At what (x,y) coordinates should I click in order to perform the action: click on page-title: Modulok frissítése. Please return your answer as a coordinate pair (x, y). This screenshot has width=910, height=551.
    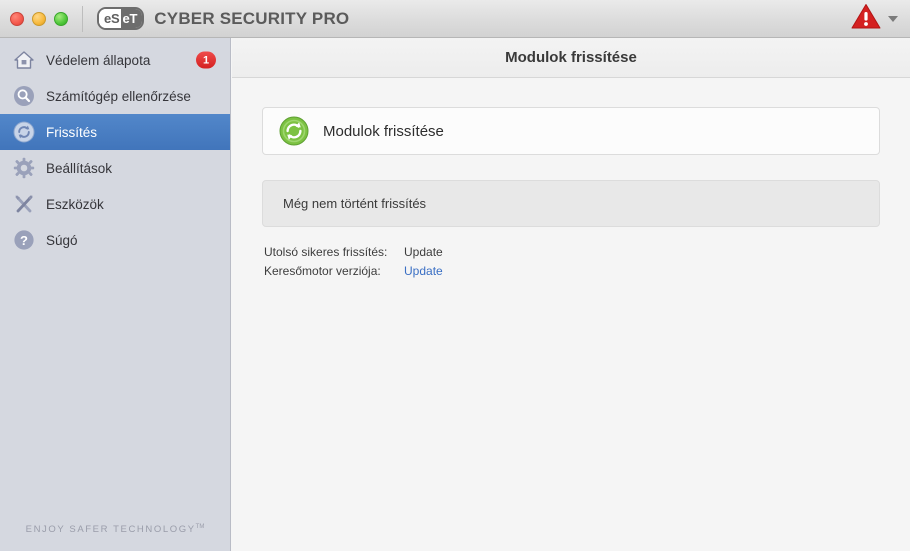
    Looking at the image, I should click on (571, 57).